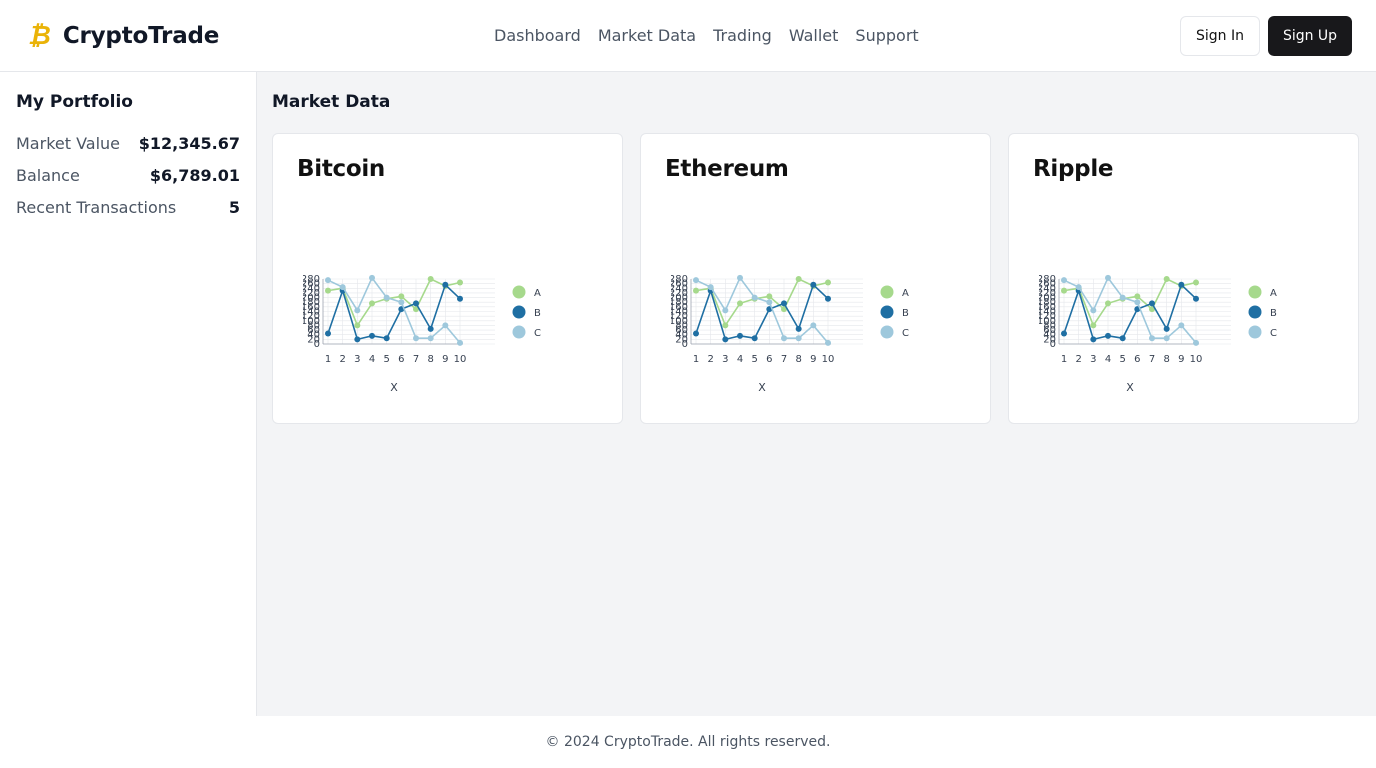 The width and height of the screenshot is (1376, 768). I want to click on nav-wallet: Wallet, so click(814, 36).